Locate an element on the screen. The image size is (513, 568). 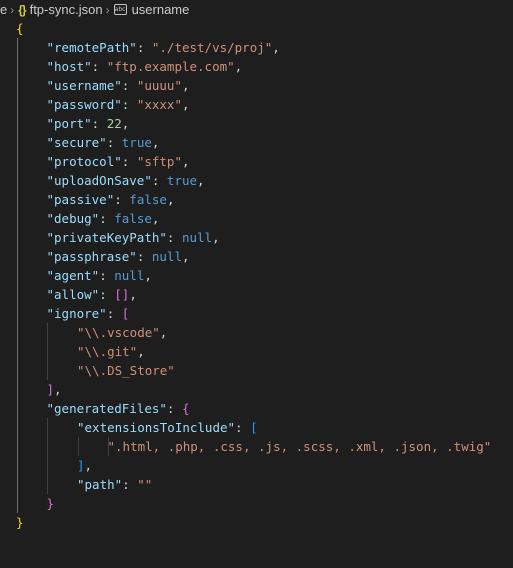
code-line: "passphrase": null, is located at coordinates (118, 256).